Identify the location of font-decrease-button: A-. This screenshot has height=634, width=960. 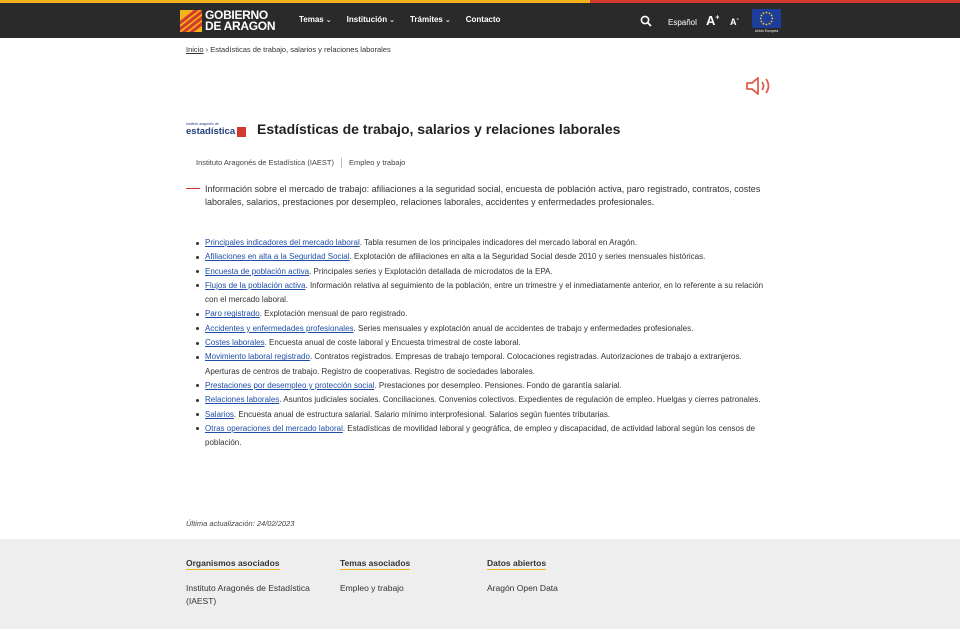
(734, 21).